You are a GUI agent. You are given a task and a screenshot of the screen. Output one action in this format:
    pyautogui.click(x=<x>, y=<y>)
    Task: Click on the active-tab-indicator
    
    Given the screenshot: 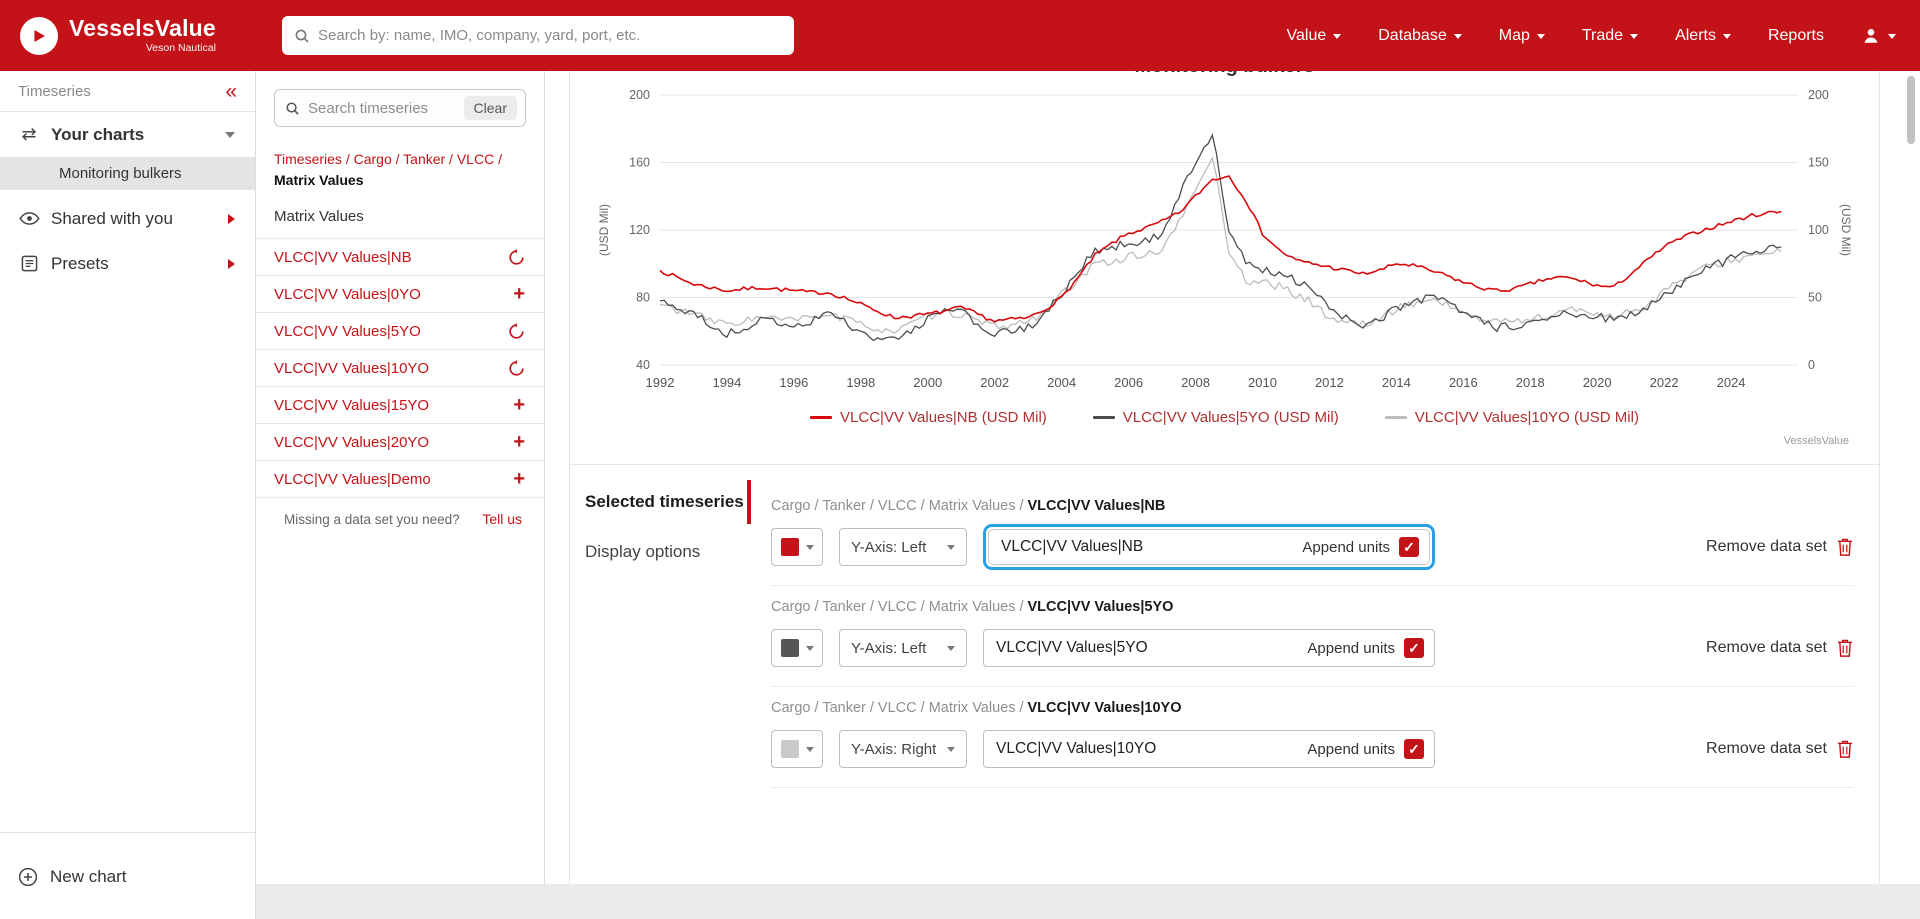 What is the action you would take?
    pyautogui.click(x=749, y=502)
    